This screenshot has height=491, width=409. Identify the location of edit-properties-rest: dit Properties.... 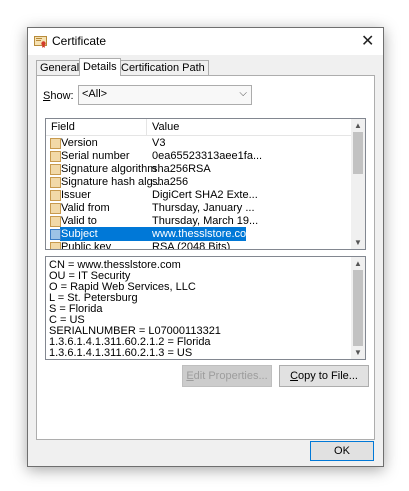
(230, 376).